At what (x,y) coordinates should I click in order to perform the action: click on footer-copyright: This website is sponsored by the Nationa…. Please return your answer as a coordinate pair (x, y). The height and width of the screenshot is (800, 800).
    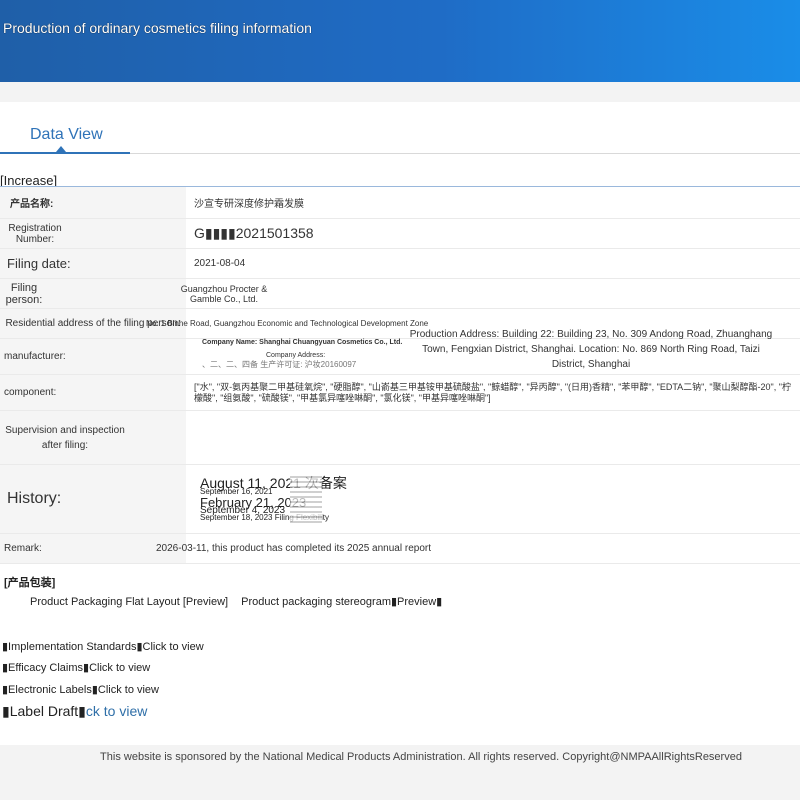
    Looking at the image, I should click on (421, 757).